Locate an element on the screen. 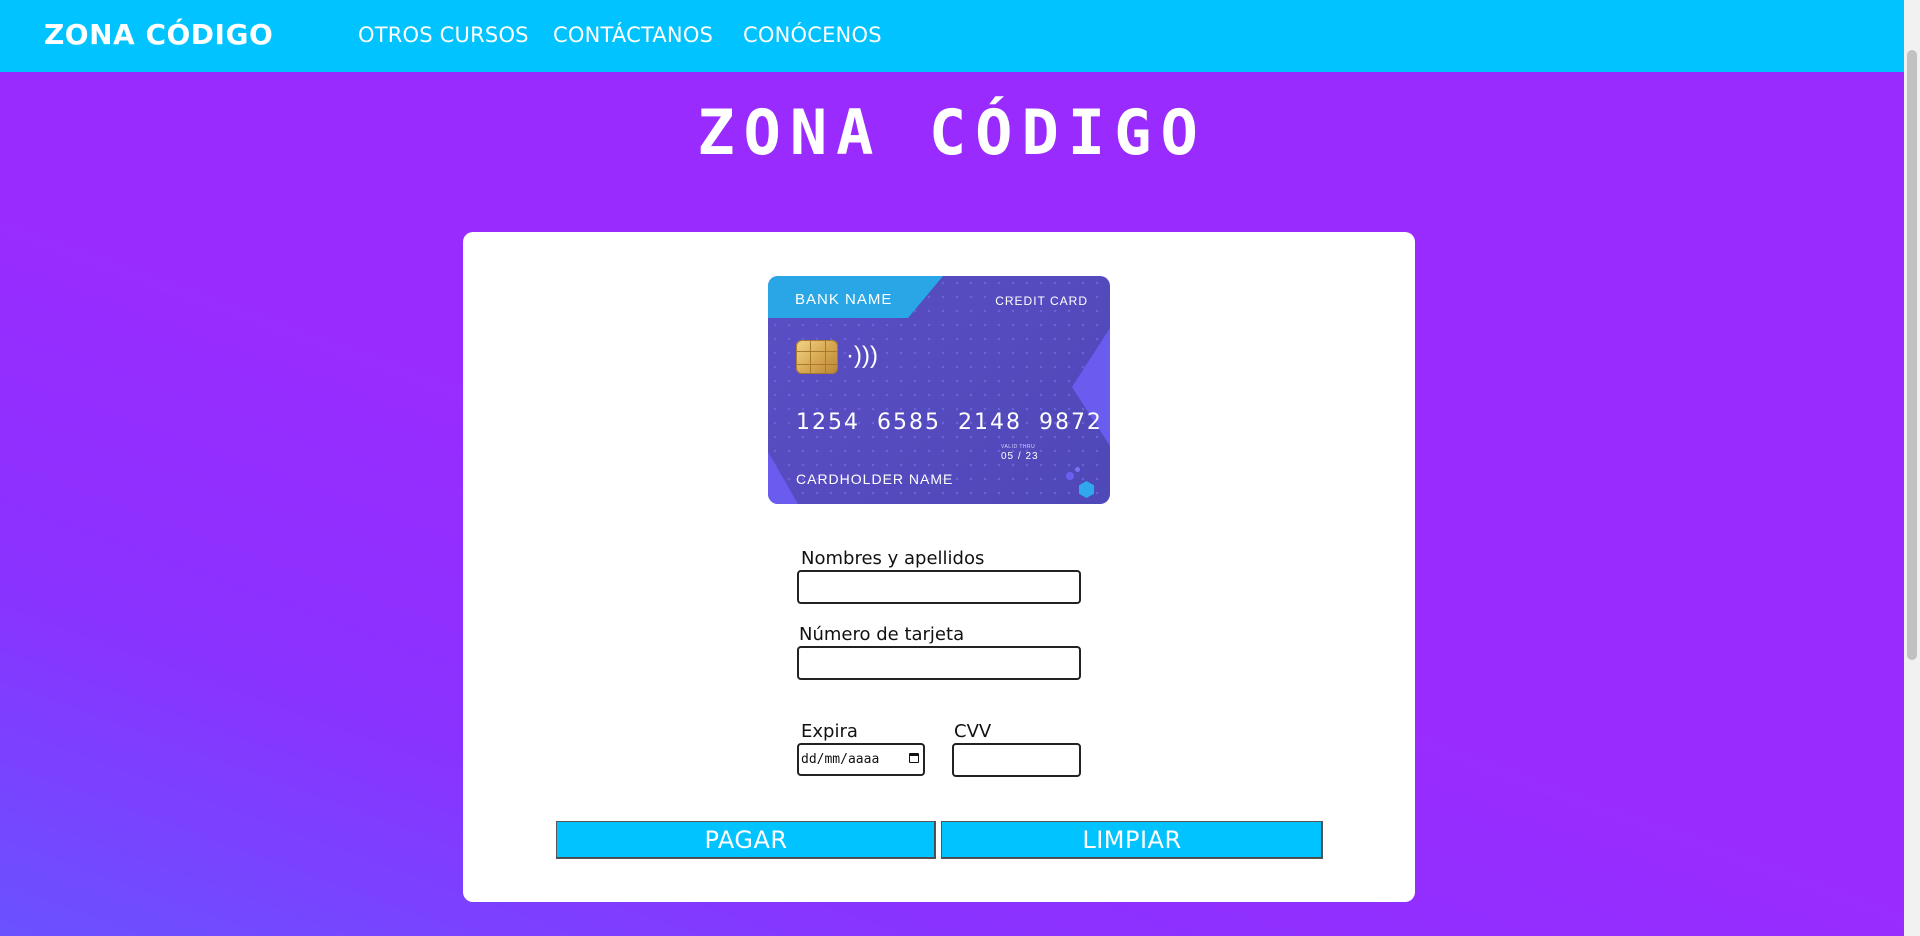 The width and height of the screenshot is (1920, 936). card-valid-thru-label: VALID THRU is located at coordinates (1018, 447).